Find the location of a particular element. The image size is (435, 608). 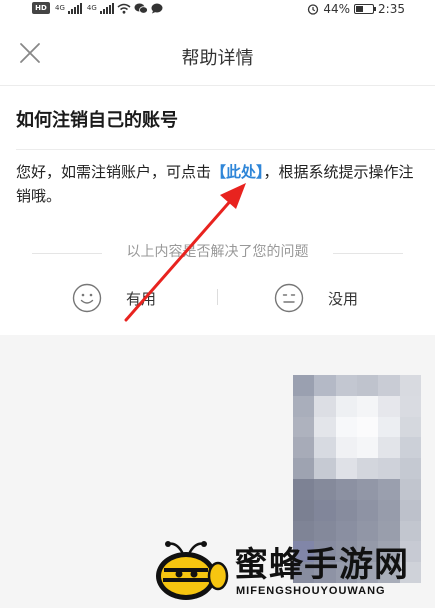

watermark-subtext: MIFENGSHOUYOUWANG is located at coordinates (311, 591).